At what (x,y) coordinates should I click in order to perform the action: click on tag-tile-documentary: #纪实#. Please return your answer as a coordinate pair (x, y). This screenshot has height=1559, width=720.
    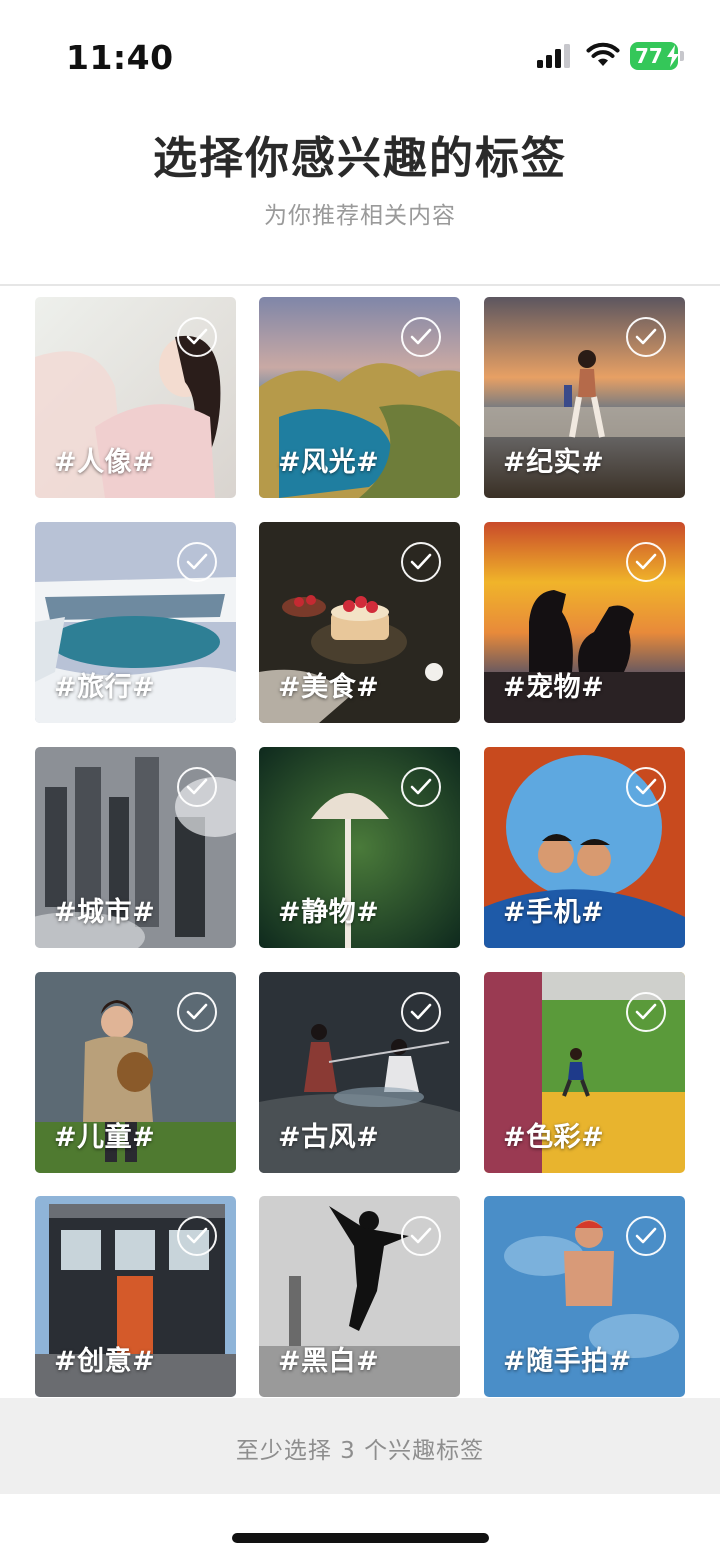
    Looking at the image, I should click on (584, 397).